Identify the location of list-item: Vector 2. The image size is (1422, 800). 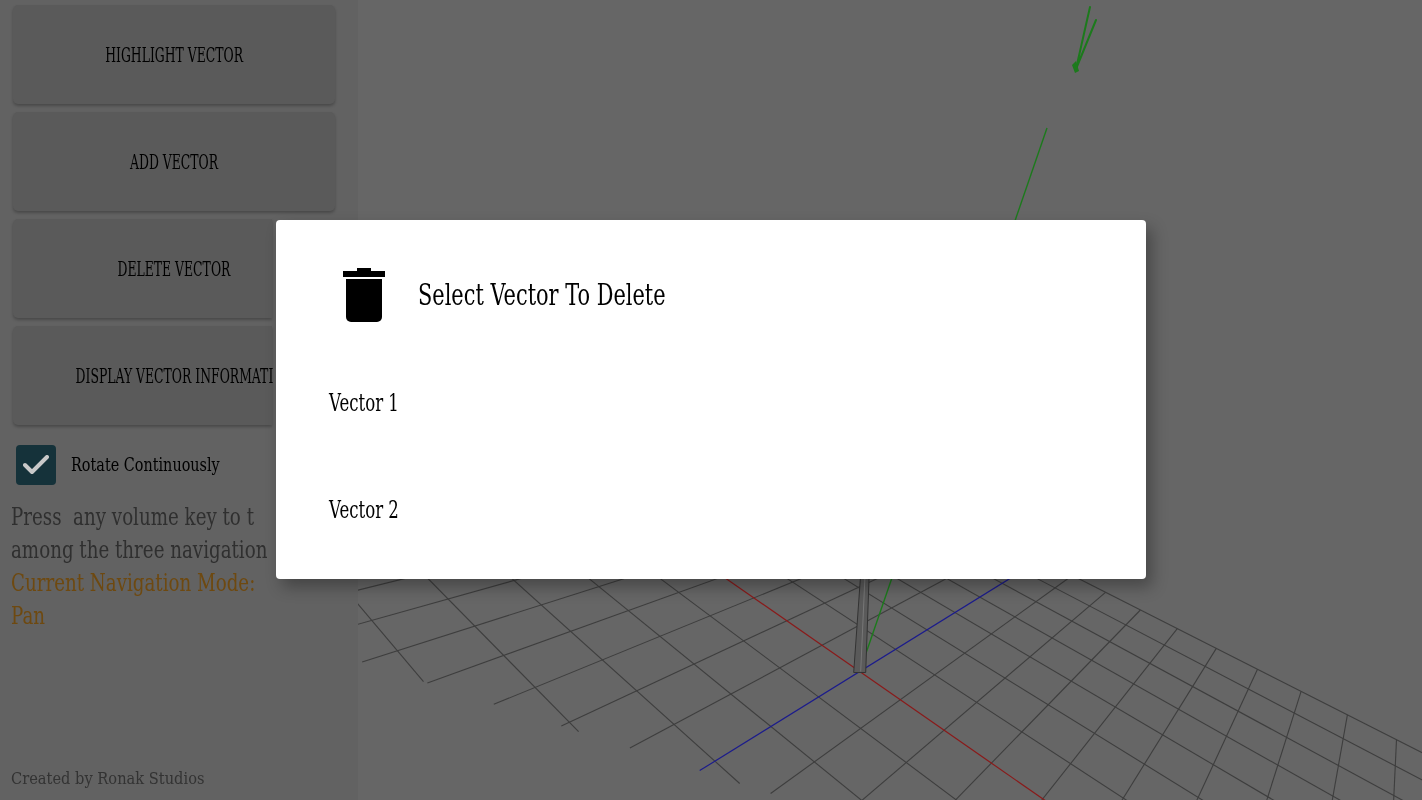
(364, 509).